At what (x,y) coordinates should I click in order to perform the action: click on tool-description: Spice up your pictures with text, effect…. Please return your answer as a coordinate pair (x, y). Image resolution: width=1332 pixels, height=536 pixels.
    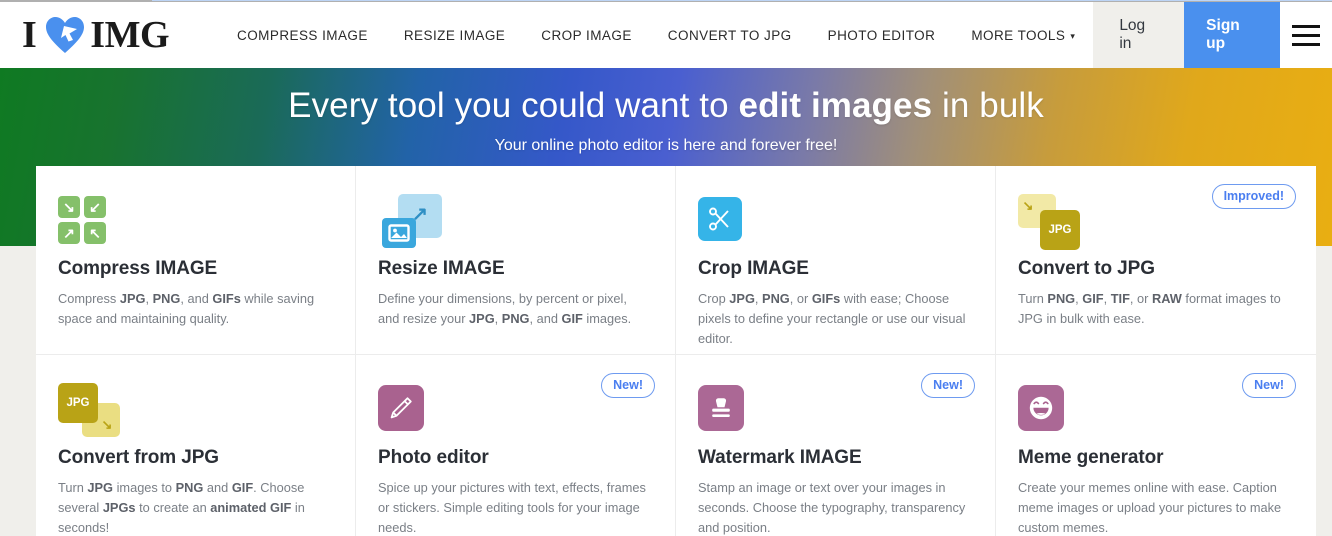
    Looking at the image, I should click on (512, 507).